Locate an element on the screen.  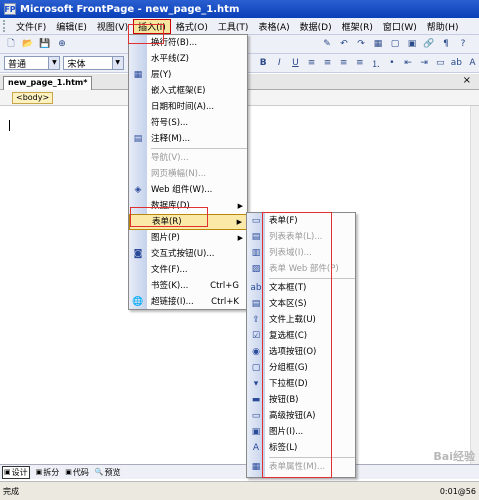
textarea-icon: ▤ is located at coordinates (256, 304).